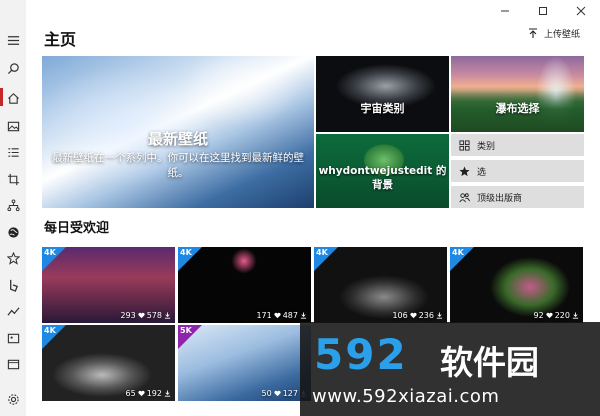  I want to click on maximize-button, so click(543, 11).